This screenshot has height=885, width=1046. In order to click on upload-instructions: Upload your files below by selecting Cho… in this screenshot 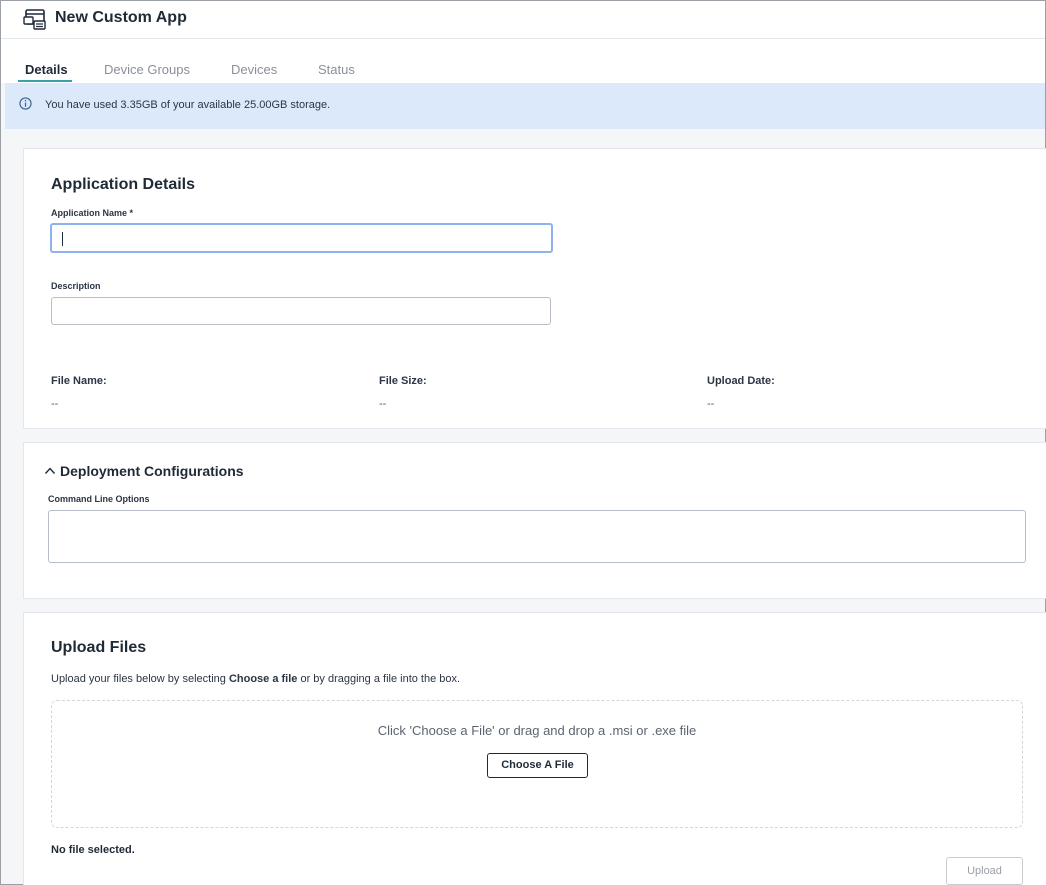, I will do `click(255, 679)`.